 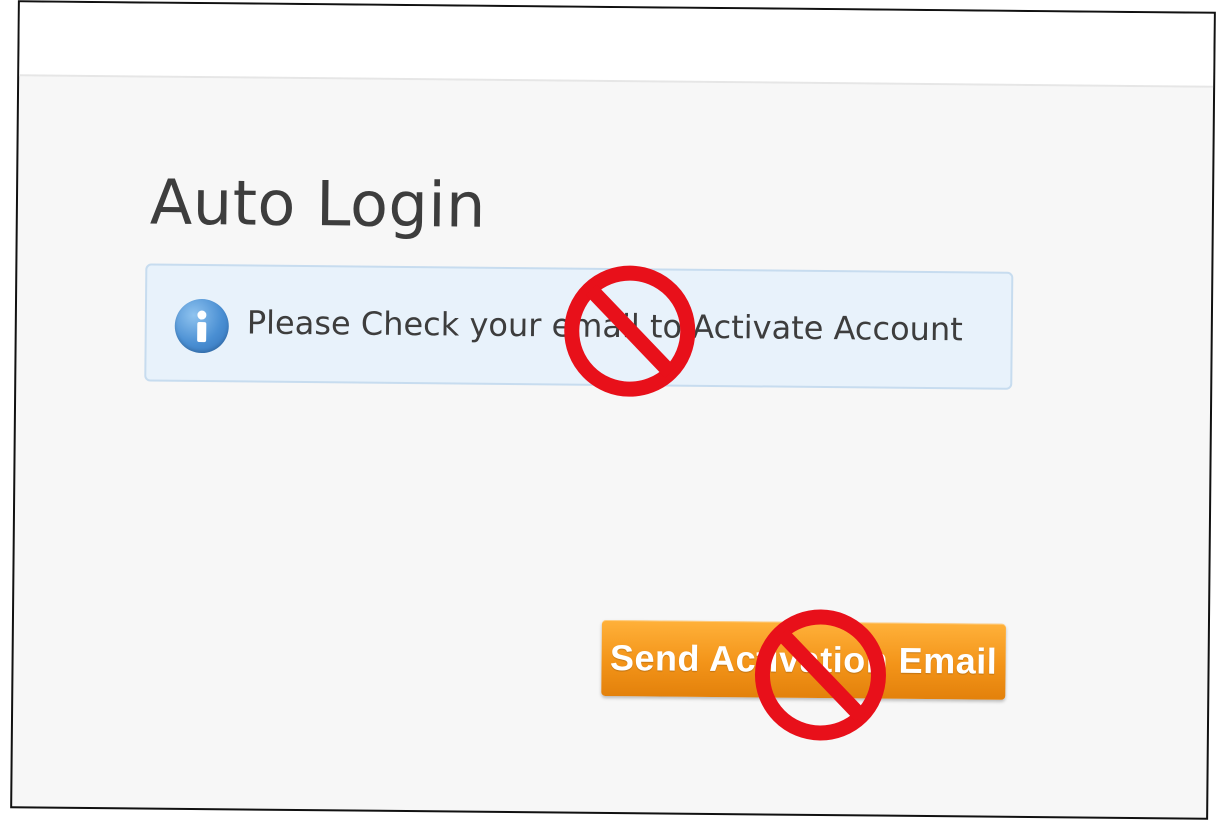 I want to click on info-icon, so click(x=202, y=326).